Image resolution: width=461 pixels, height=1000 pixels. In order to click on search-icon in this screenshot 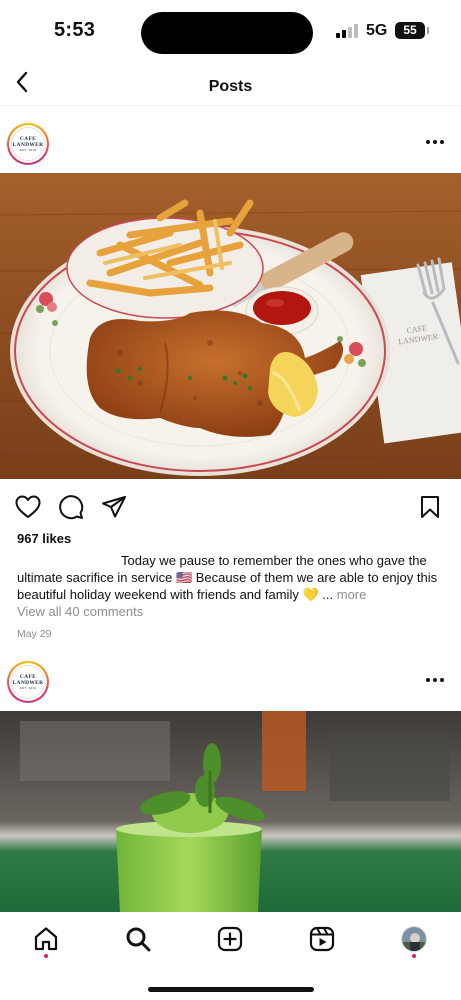, I will do `click(138, 939)`.